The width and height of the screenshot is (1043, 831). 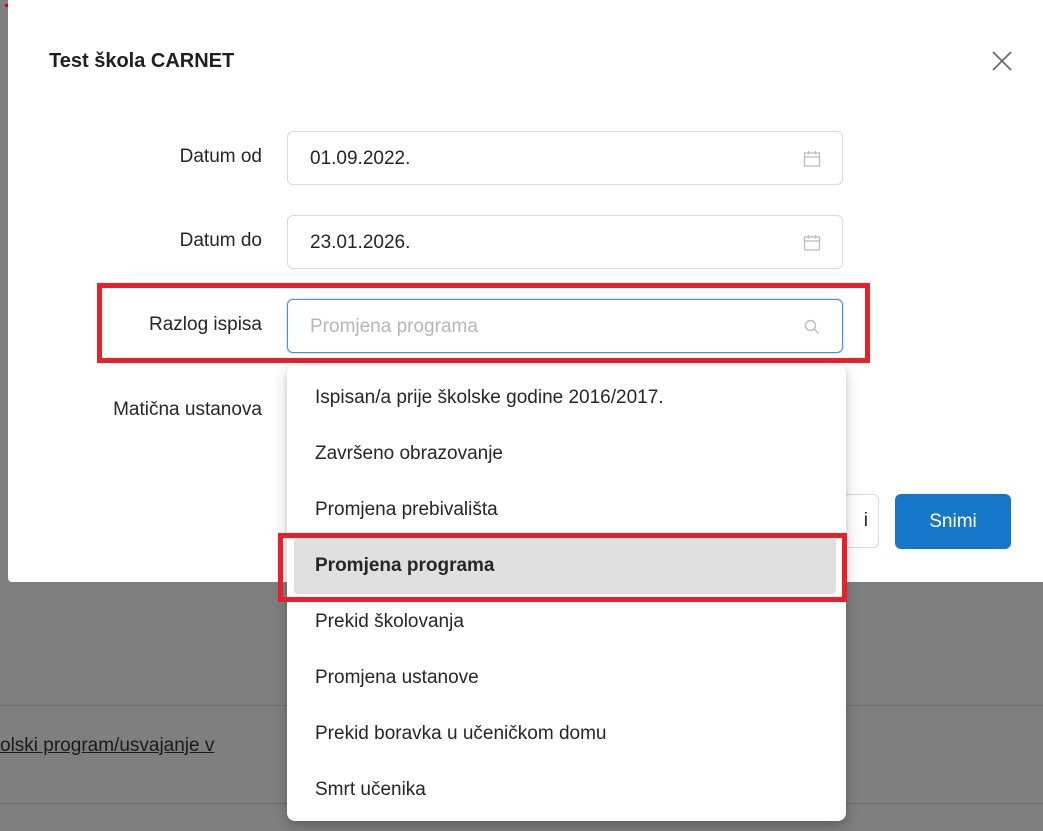 I want to click on dropdown-option: Promjena ustanove, so click(x=566, y=678).